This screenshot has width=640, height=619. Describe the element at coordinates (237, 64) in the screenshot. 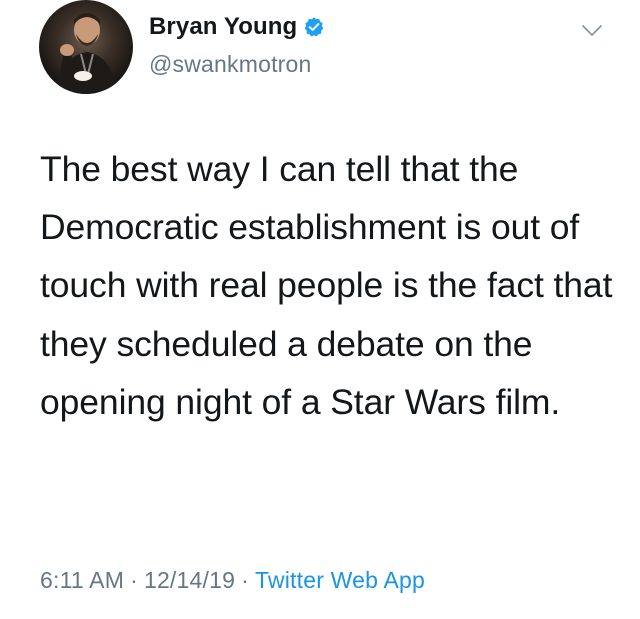

I see `author-handle: @swankmotron` at that location.